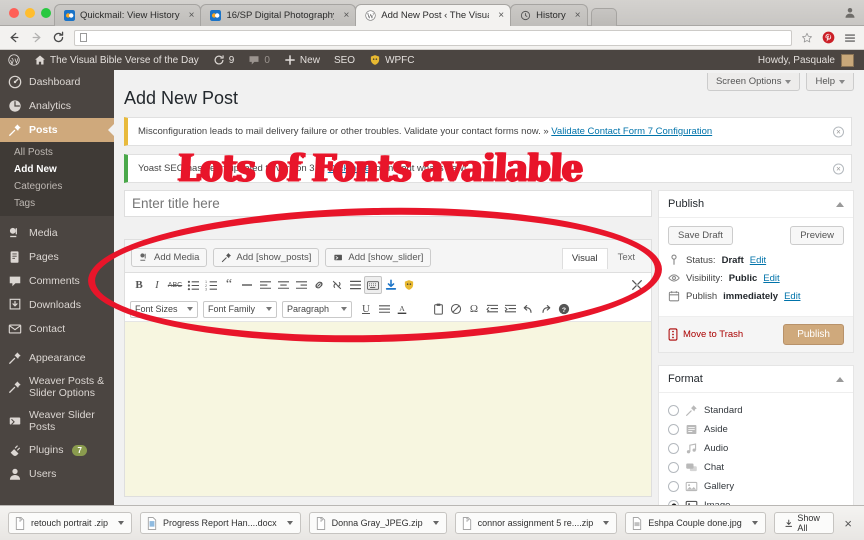 This screenshot has height=540, width=864. What do you see at coordinates (14, 13) in the screenshot?
I see `close-window-button` at bounding box center [14, 13].